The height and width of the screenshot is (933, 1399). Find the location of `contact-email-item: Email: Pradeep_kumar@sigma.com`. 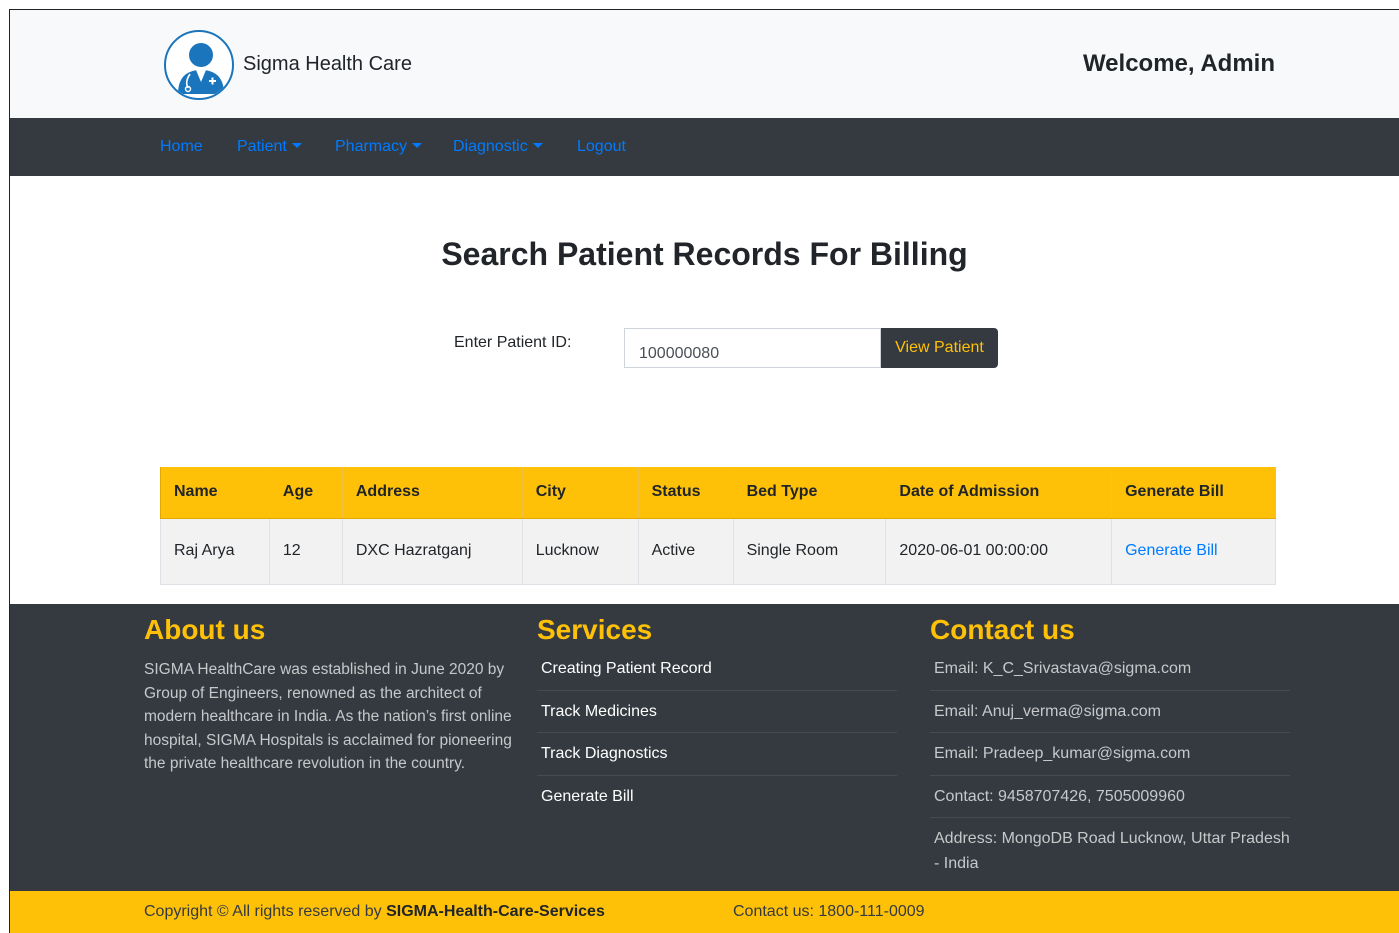

contact-email-item: Email: Pradeep_kumar@sigma.com is located at coordinates (1110, 754).